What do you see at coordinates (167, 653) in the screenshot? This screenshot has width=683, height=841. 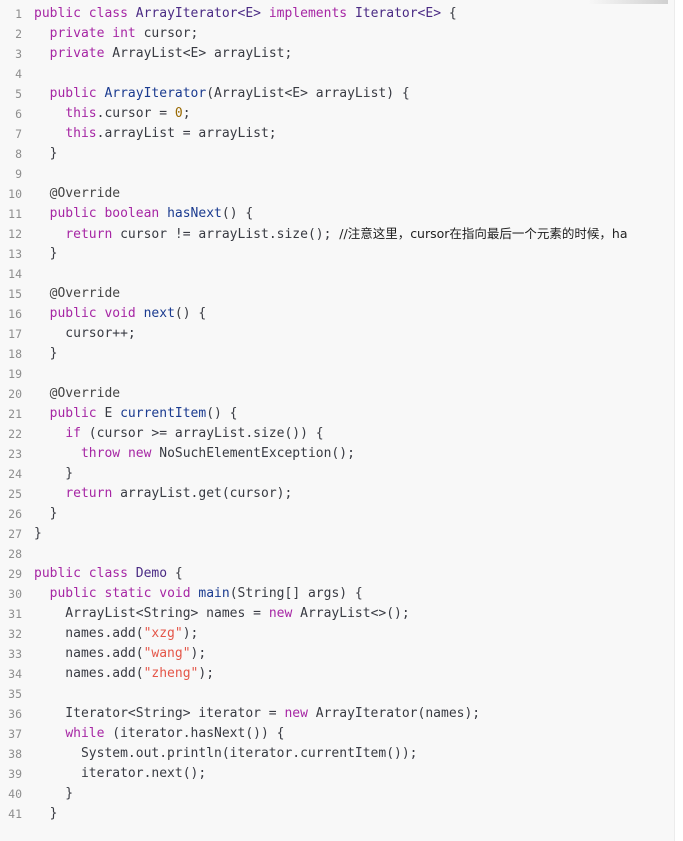 I see `code-token: "wang"` at bounding box center [167, 653].